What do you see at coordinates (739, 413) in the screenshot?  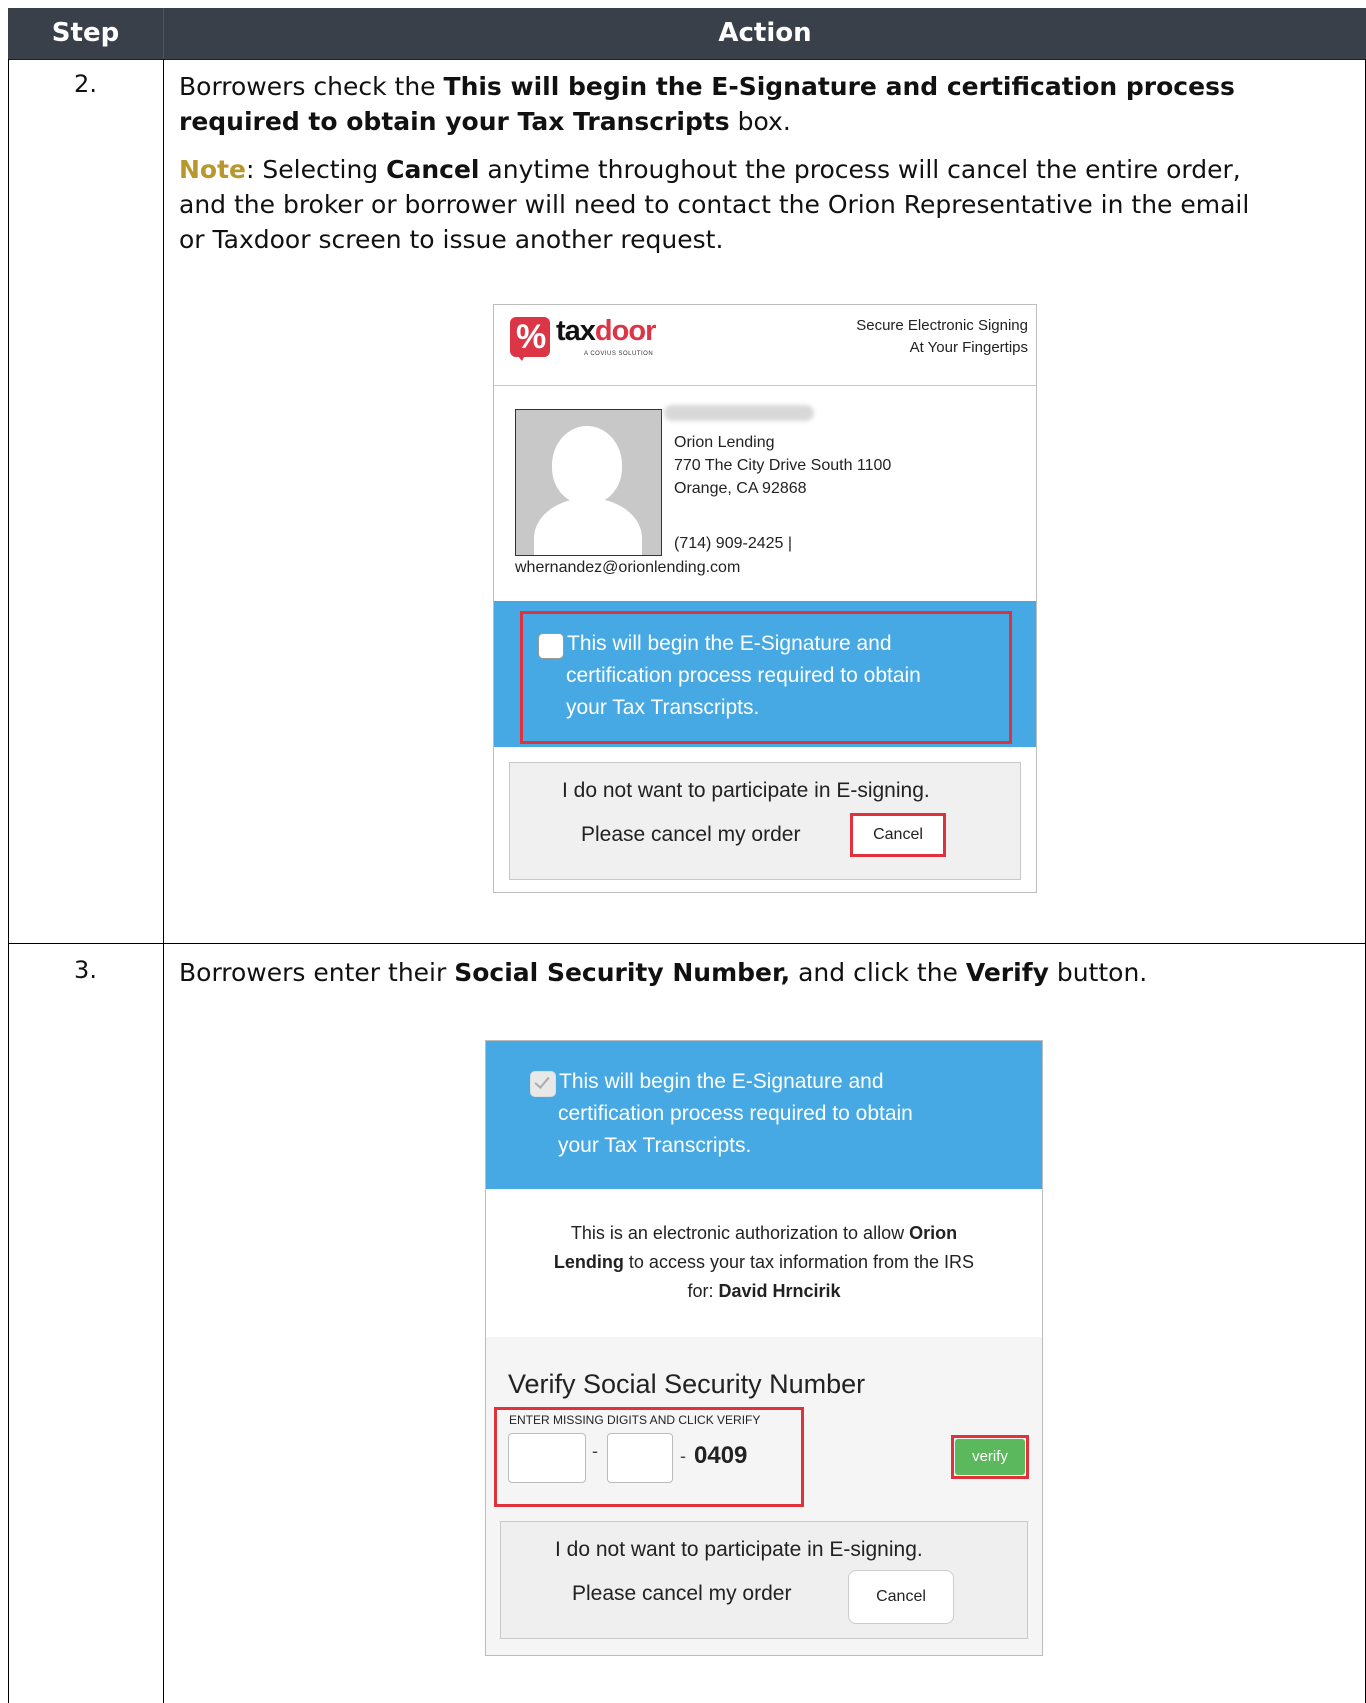 I see `redacted-name` at bounding box center [739, 413].